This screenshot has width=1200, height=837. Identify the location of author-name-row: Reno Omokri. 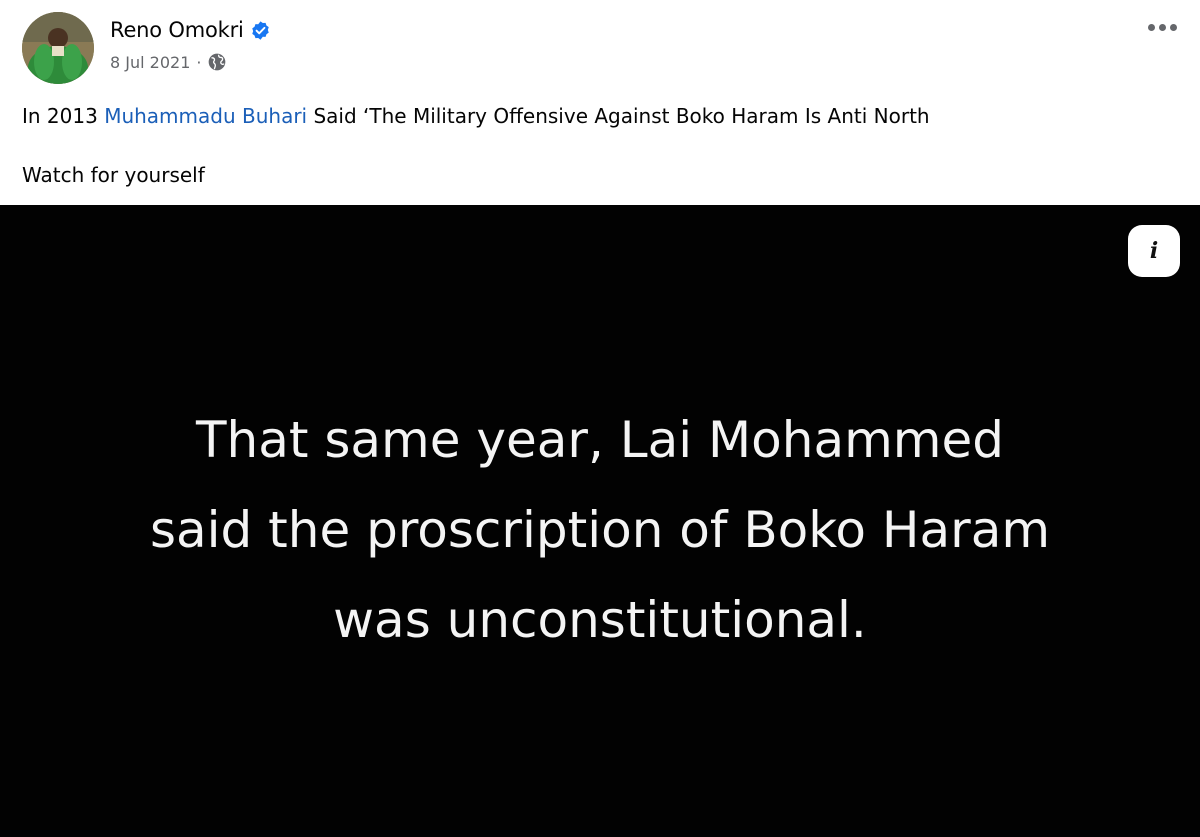
(190, 30).